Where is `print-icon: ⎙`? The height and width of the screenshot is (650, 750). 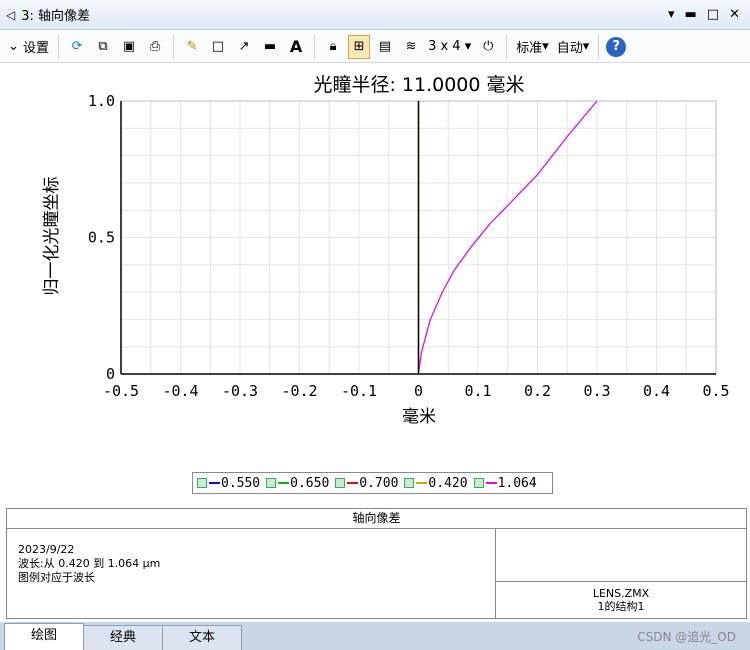 print-icon: ⎙ is located at coordinates (155, 47).